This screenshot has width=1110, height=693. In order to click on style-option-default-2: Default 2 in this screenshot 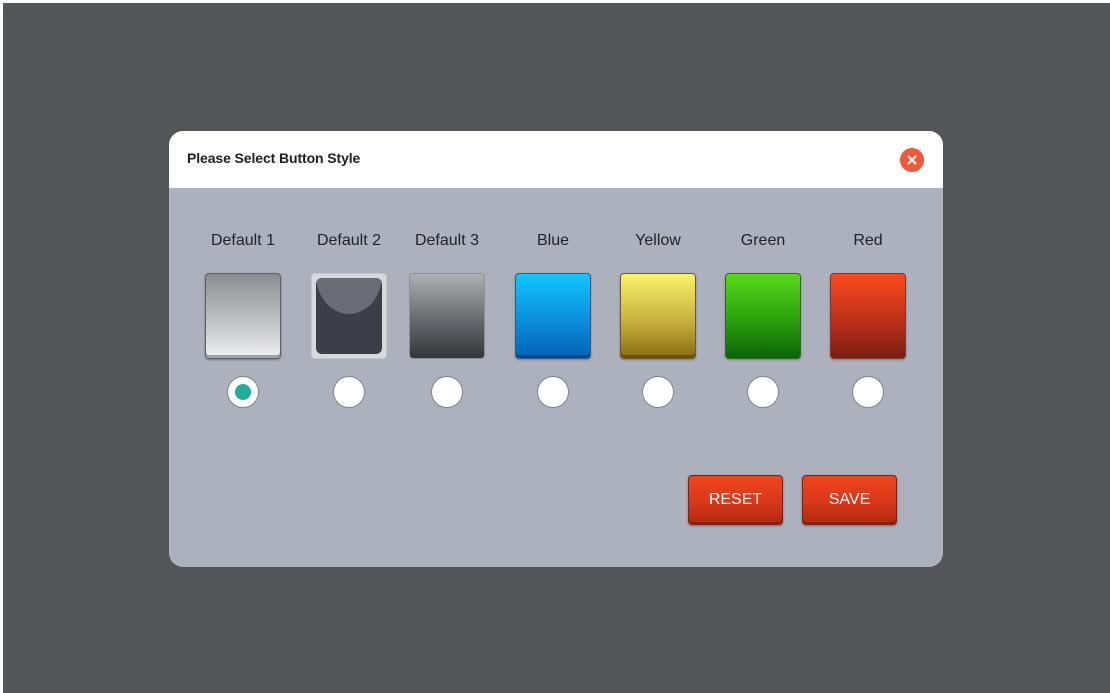, I will do `click(349, 303)`.